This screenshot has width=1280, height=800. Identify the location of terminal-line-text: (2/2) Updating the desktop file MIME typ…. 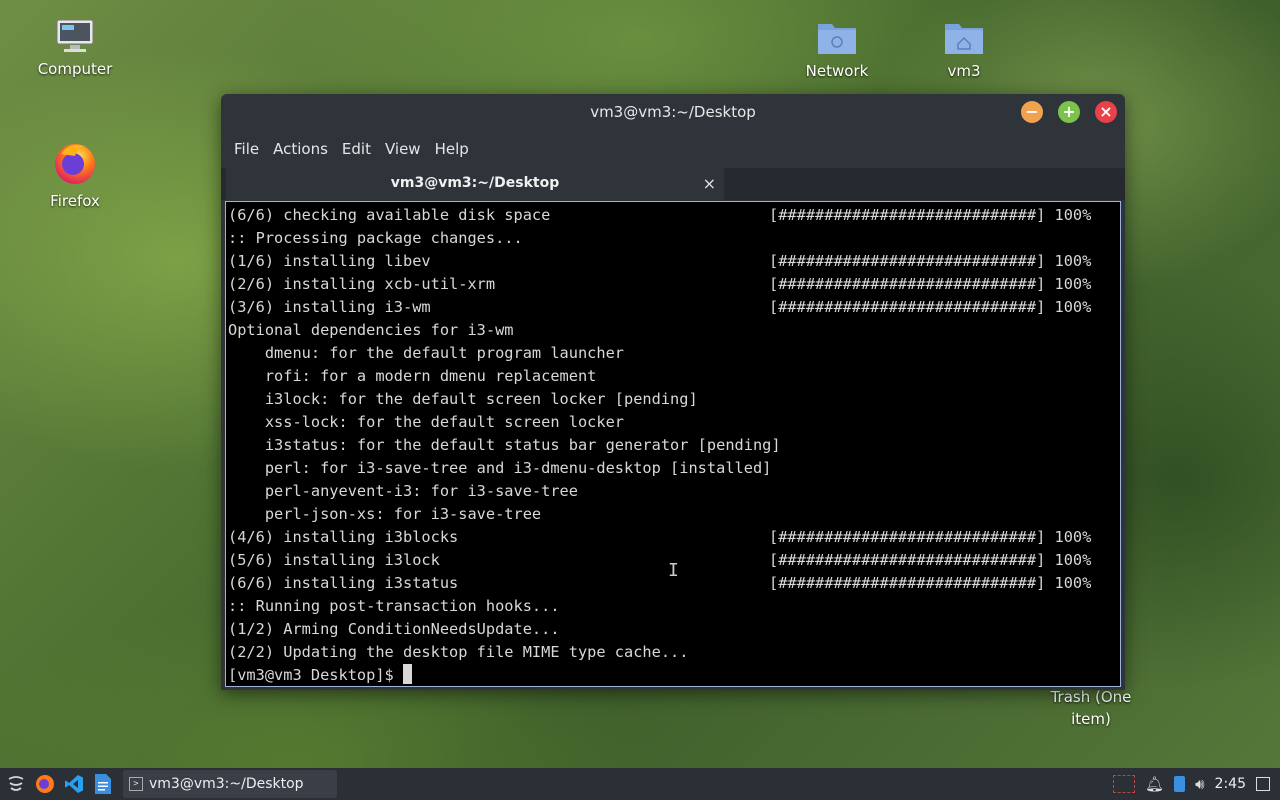
(458, 652).